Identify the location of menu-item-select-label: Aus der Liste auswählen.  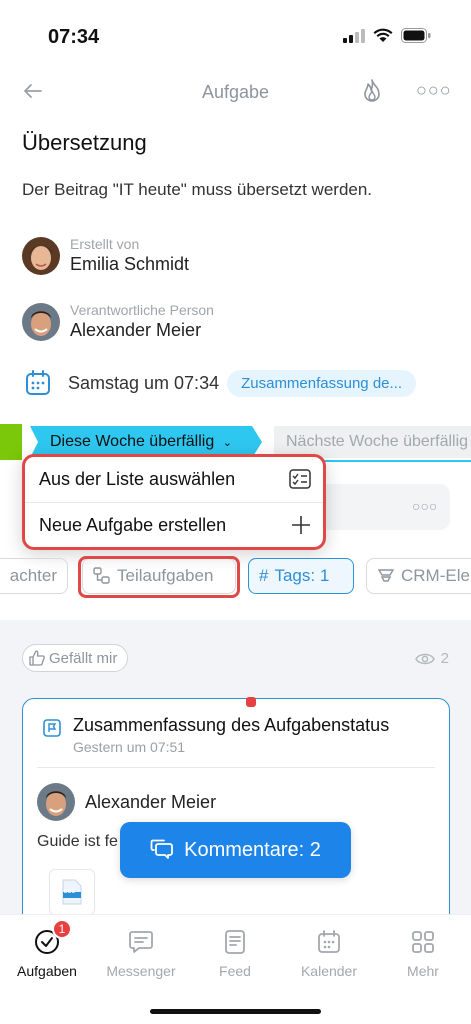
(137, 479).